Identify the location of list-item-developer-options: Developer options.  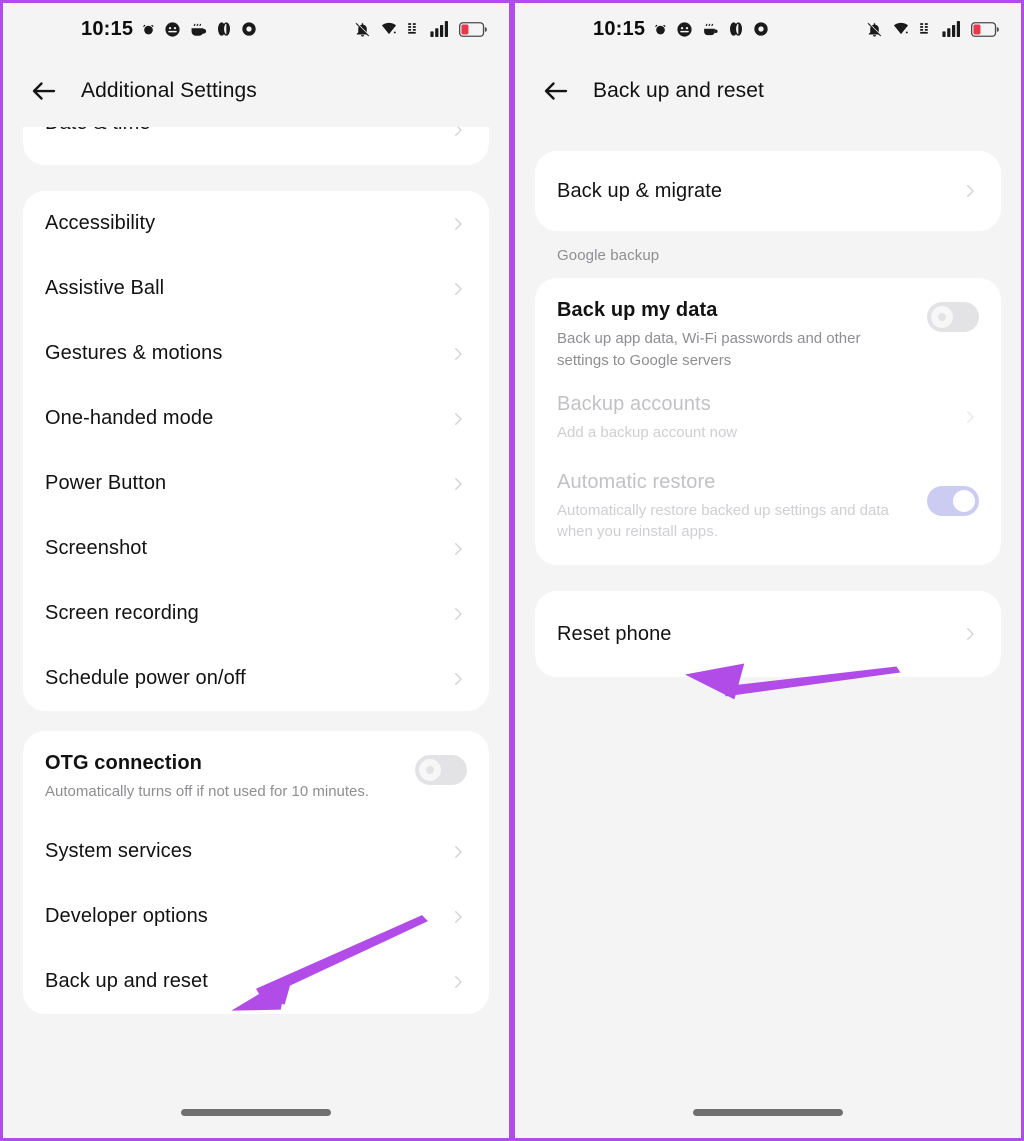
(256, 916).